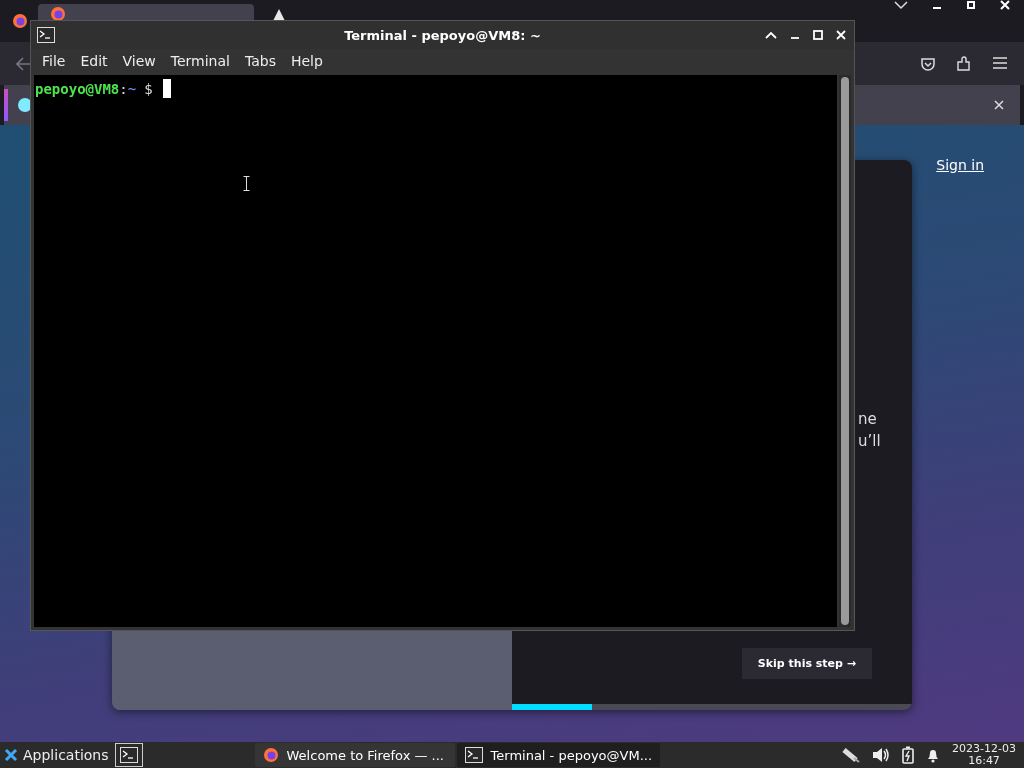 The width and height of the screenshot is (1024, 768). Describe the element at coordinates (6, 105) in the screenshot. I see `notification-accent` at that location.